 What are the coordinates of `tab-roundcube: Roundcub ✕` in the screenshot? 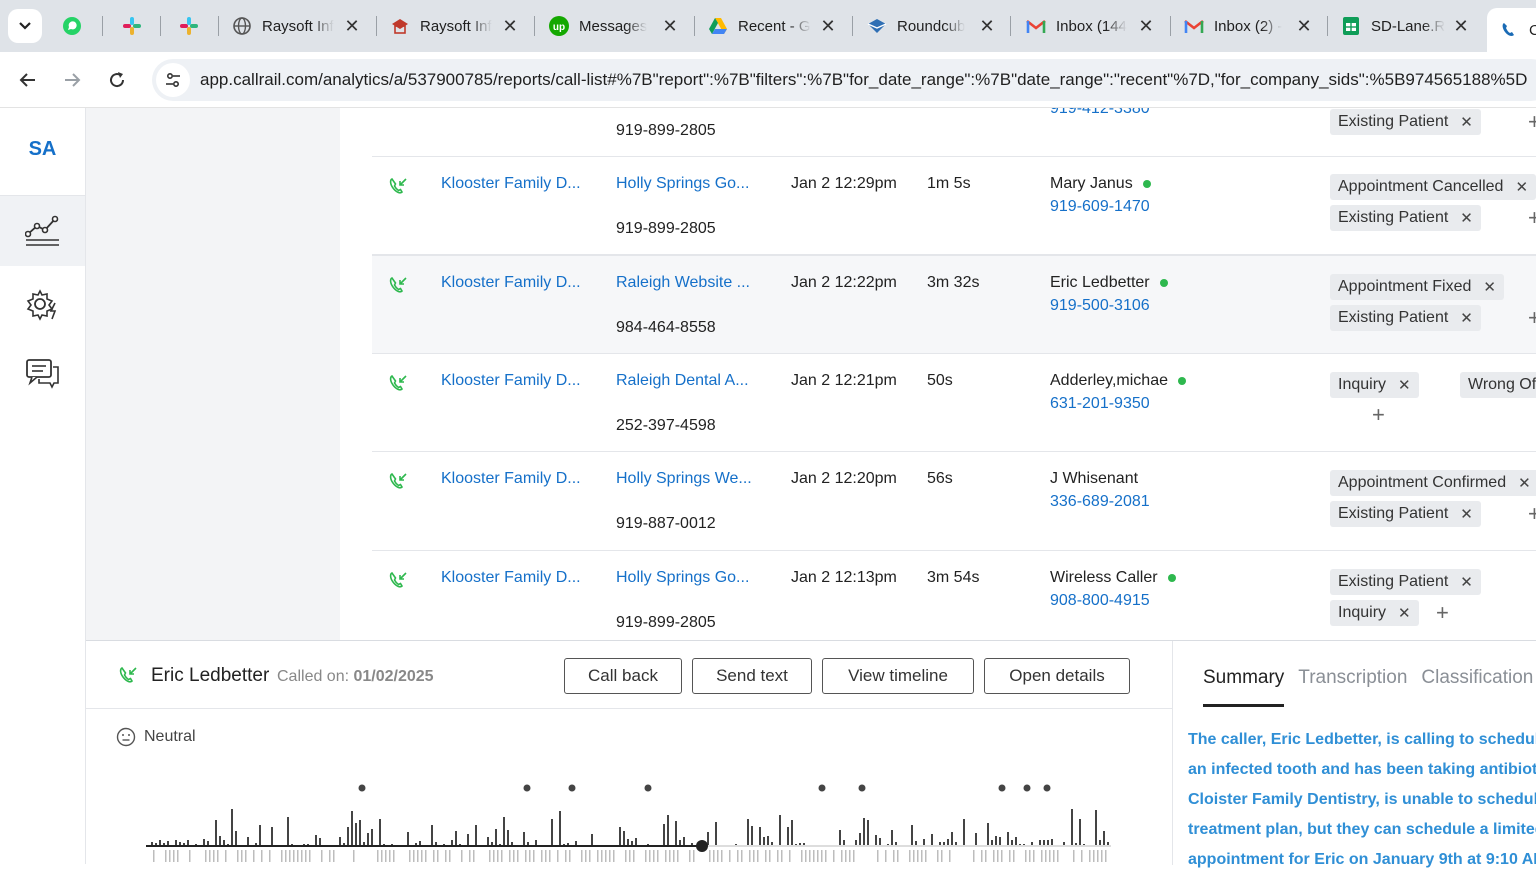 It's located at (932, 26).